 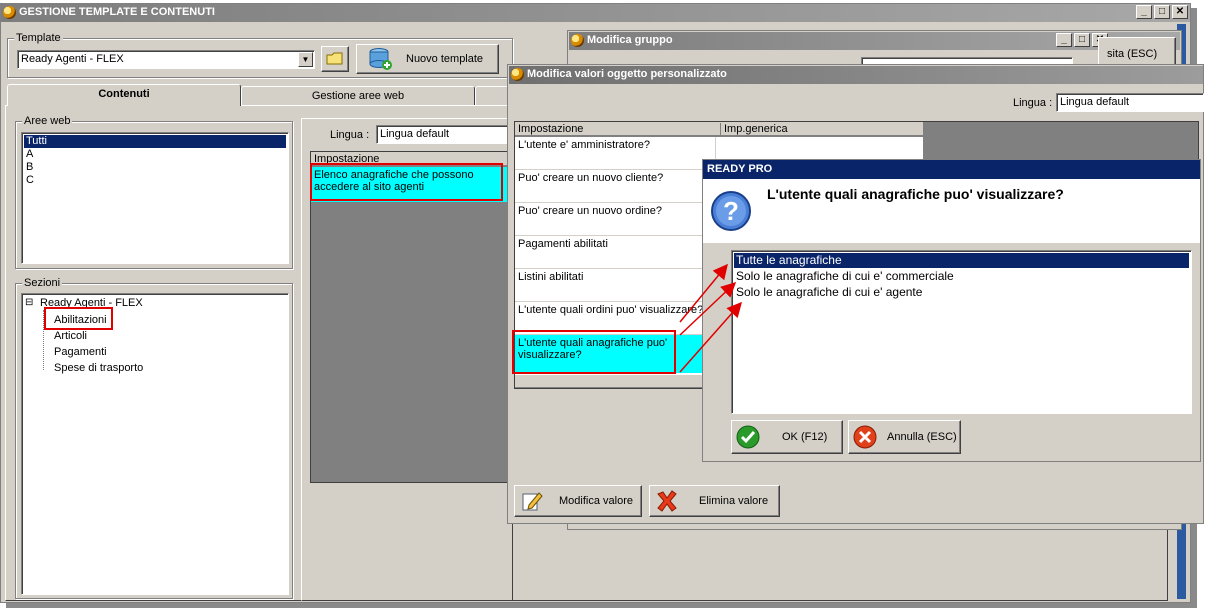 I want to click on tab-contenuti-label: Contenuti, so click(x=124, y=94).